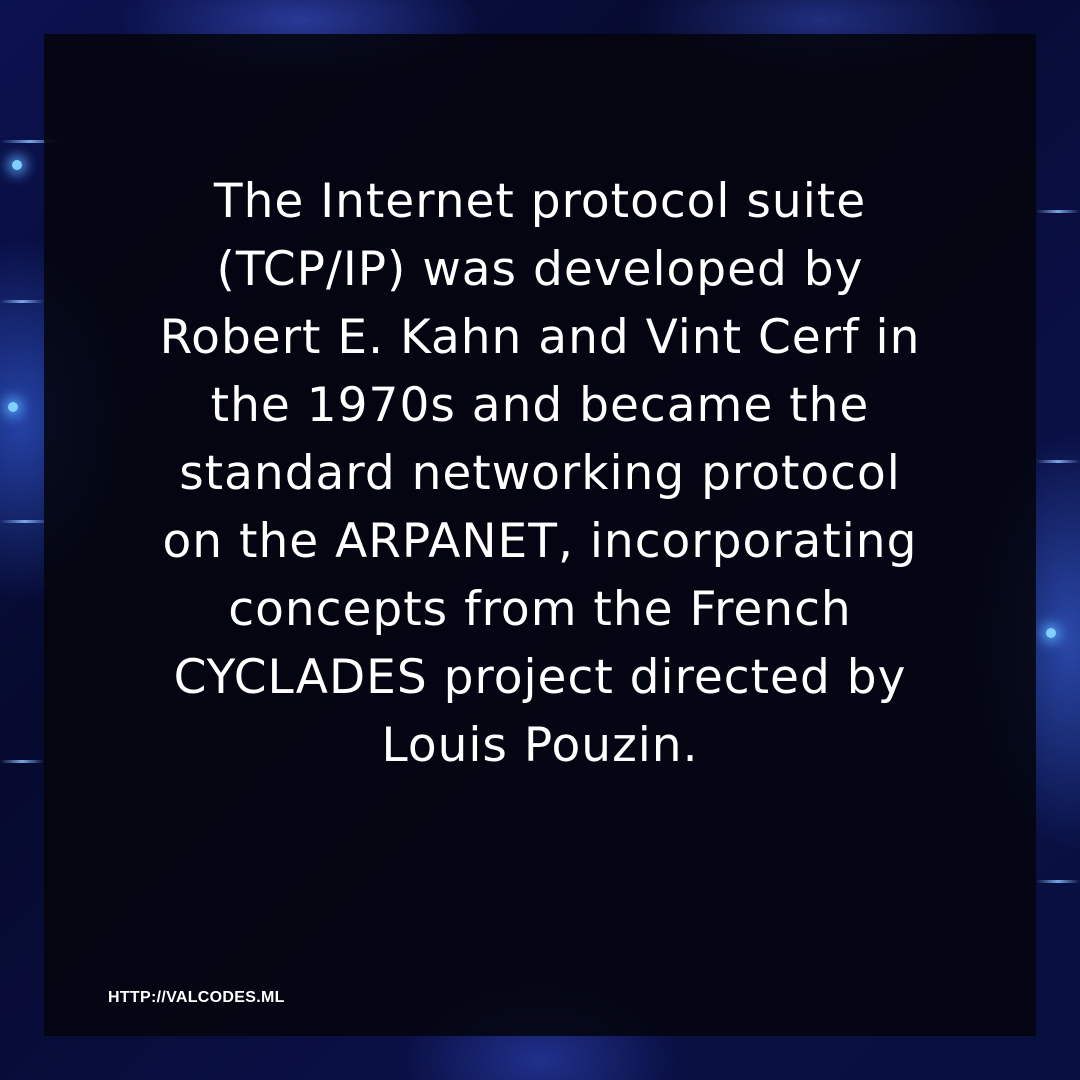  What do you see at coordinates (540, 677) in the screenshot?
I see `fact-line: CYCLADES project directed by` at bounding box center [540, 677].